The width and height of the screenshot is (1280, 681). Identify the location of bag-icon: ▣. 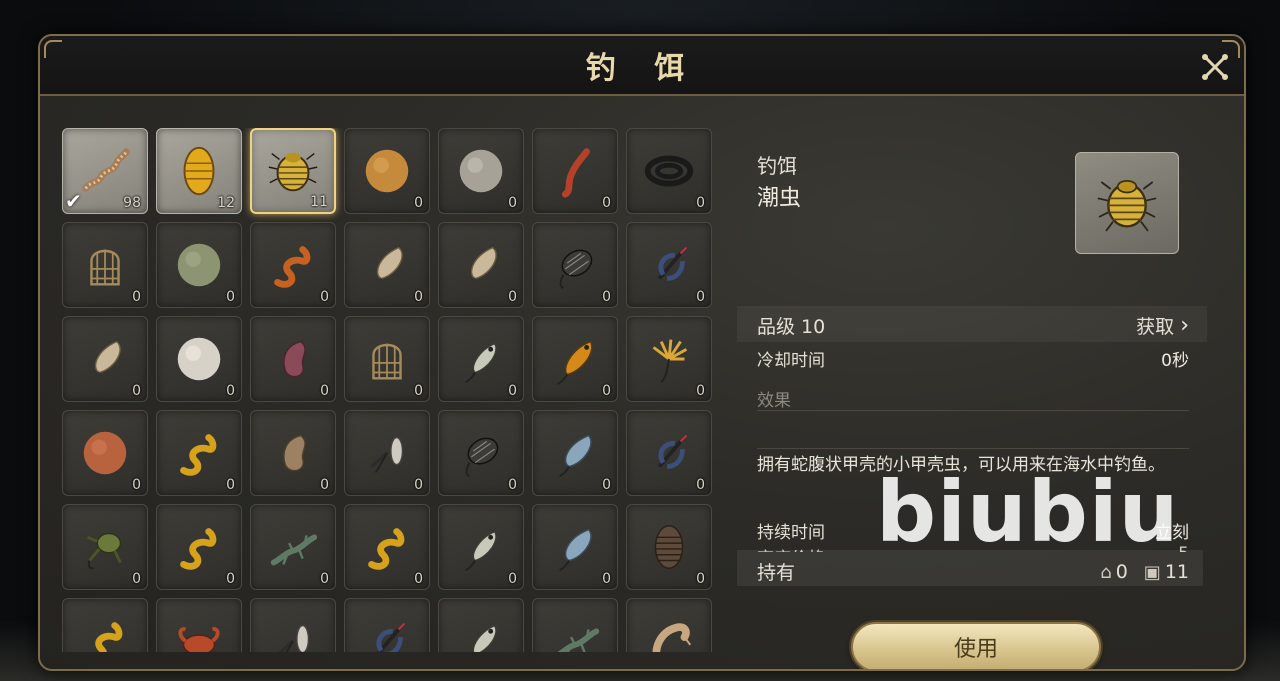
(1152, 572).